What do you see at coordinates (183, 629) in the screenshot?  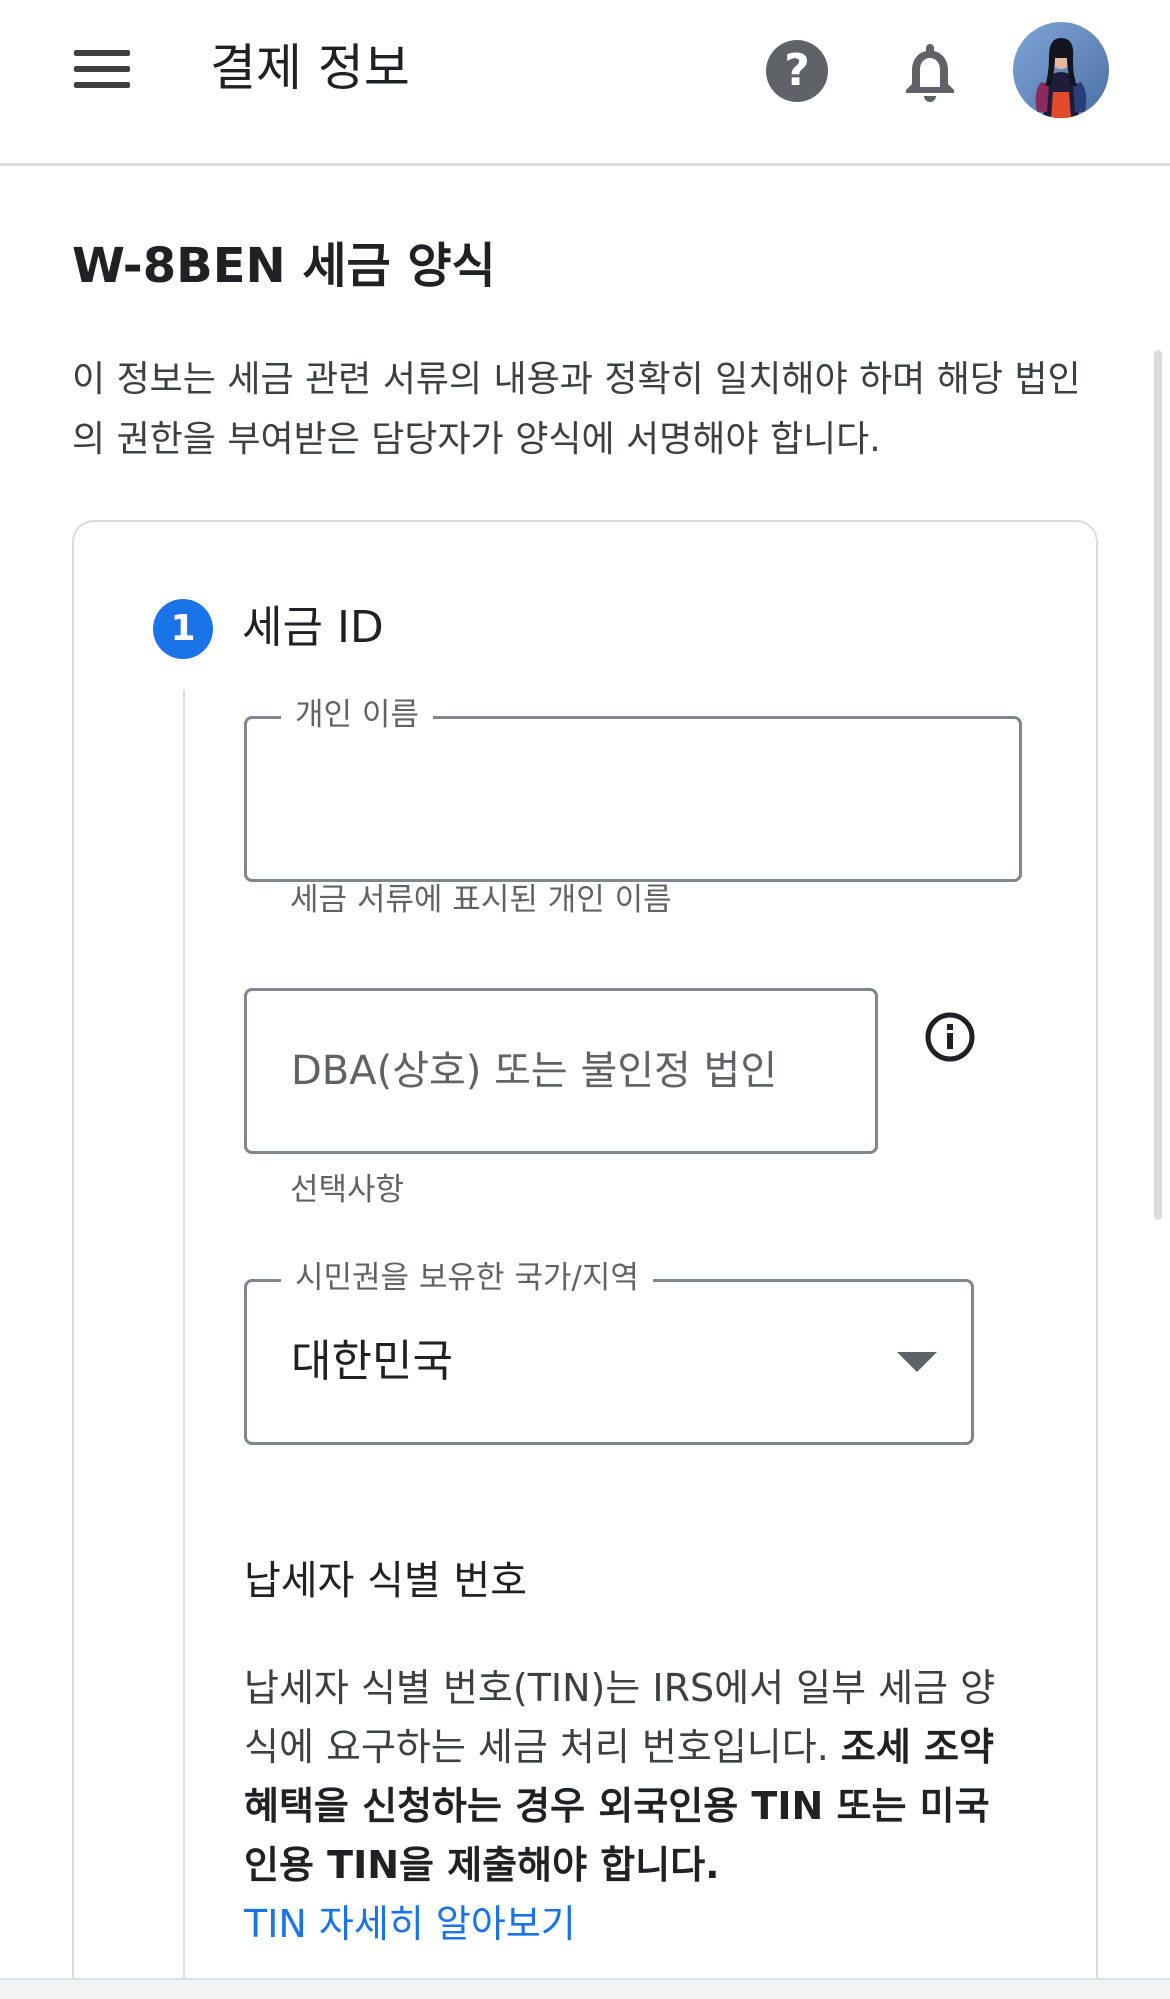 I see `step-number-badge: 1` at bounding box center [183, 629].